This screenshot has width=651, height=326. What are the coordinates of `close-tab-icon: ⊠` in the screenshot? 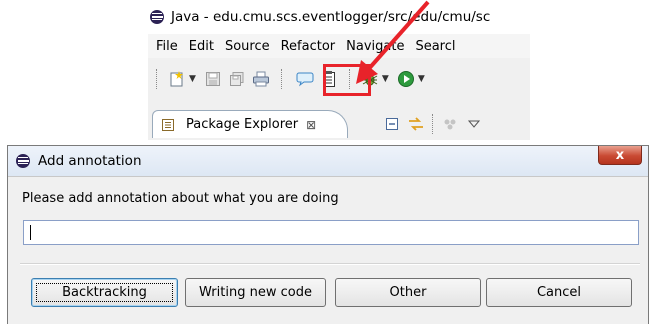 It's located at (311, 125).